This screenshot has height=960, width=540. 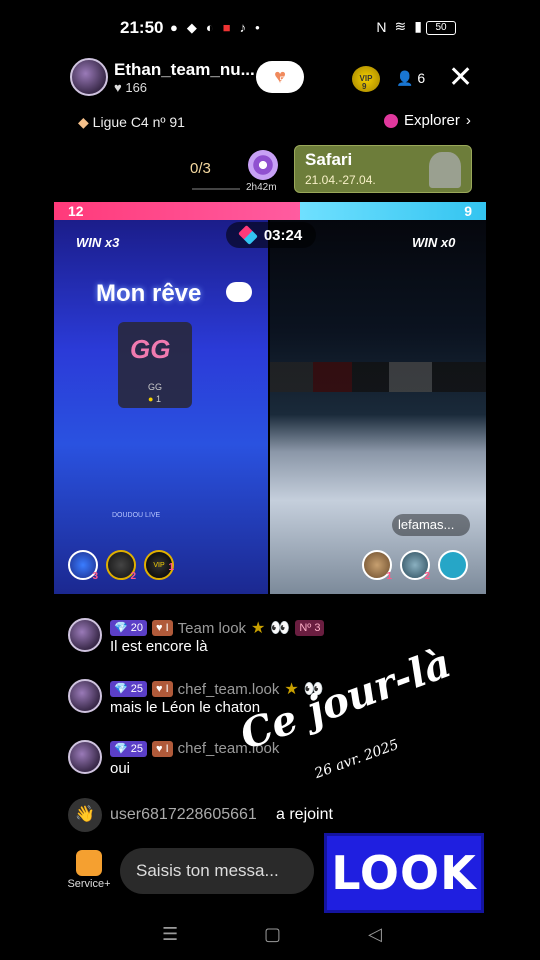 What do you see at coordinates (174, 27) in the screenshot?
I see `snapchat-icon: ●` at bounding box center [174, 27].